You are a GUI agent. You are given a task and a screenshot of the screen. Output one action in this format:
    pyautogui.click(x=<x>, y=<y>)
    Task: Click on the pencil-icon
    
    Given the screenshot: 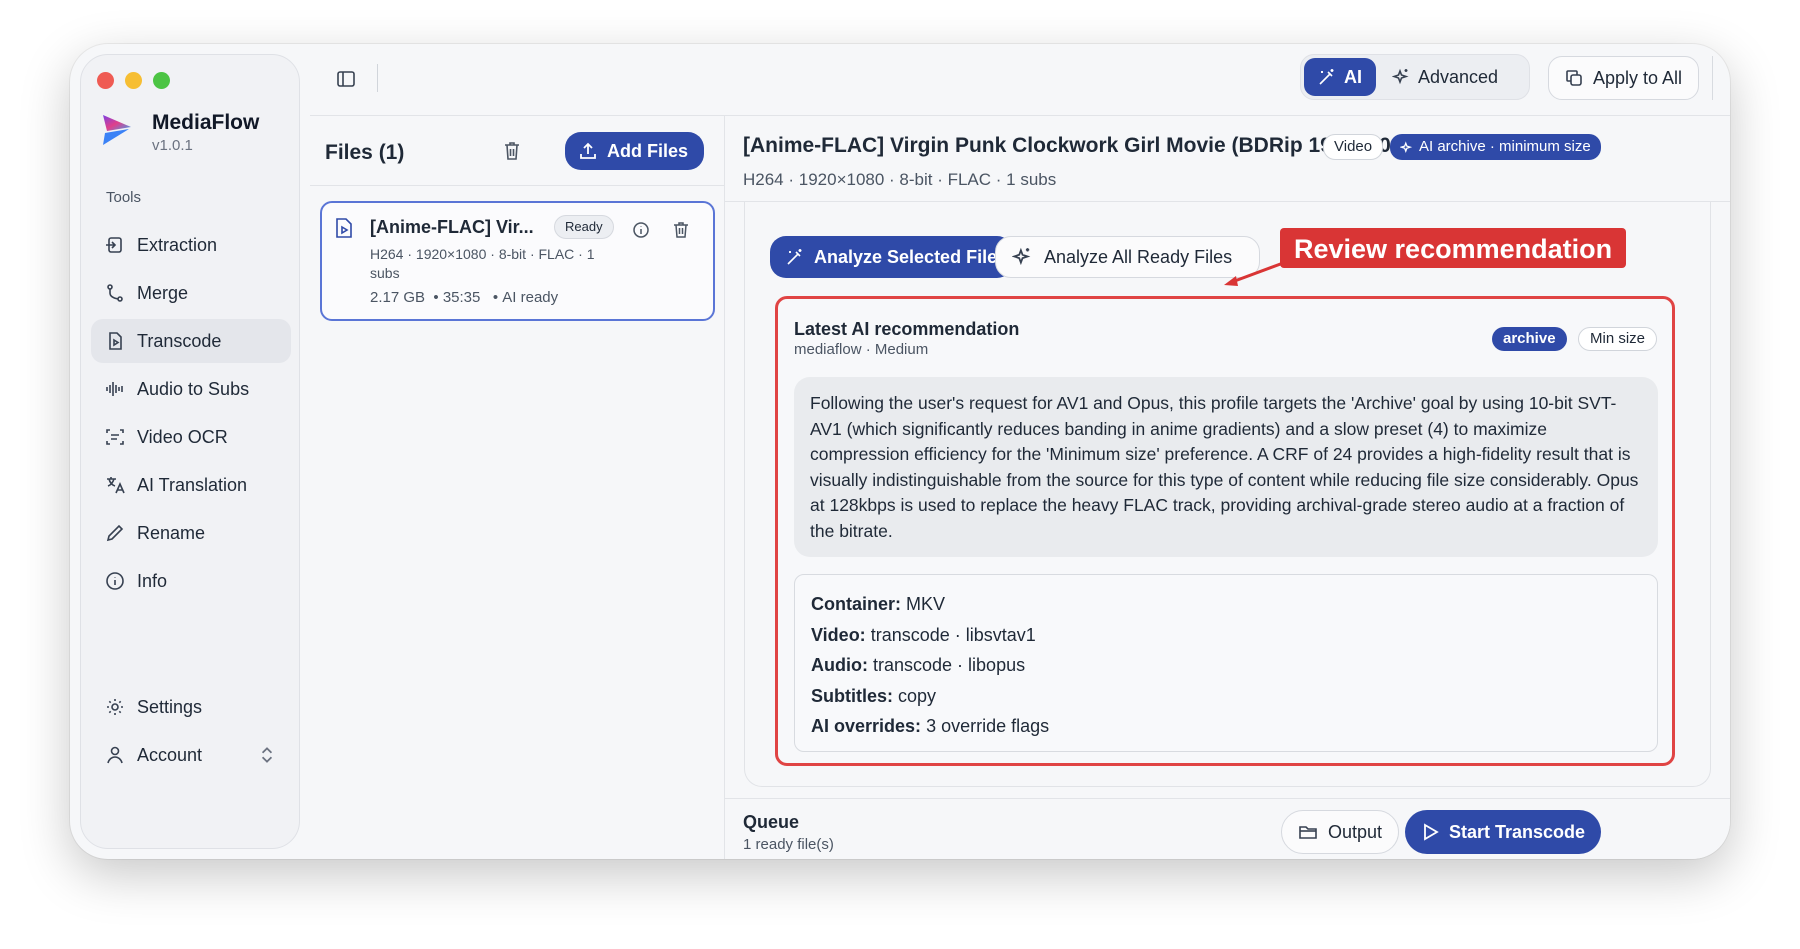 What is the action you would take?
    pyautogui.click(x=115, y=533)
    